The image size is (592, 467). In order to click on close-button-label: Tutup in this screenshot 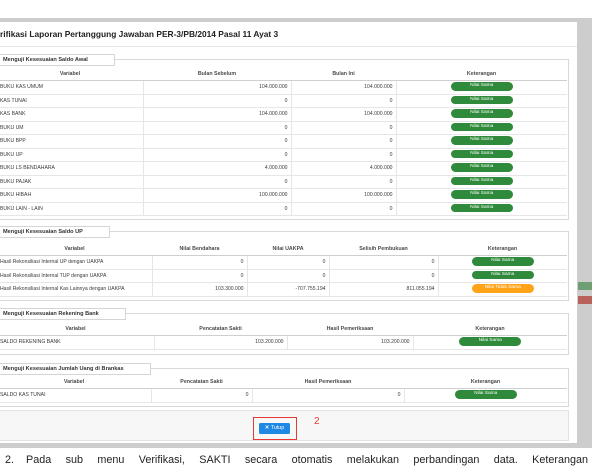, I will do `click(277, 428)`.